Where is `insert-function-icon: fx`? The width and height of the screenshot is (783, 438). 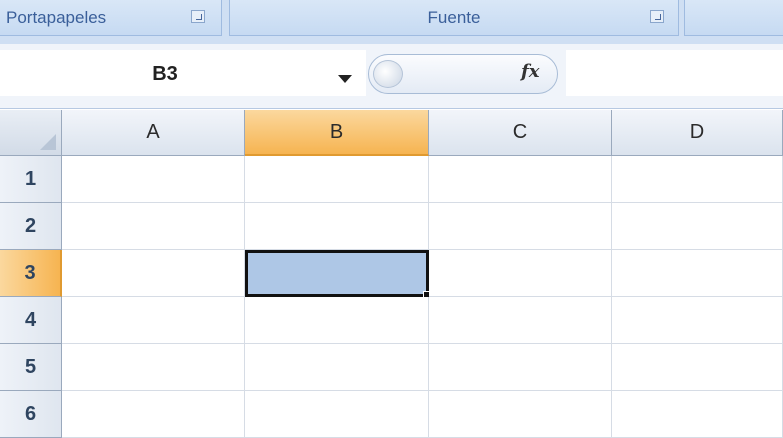 insert-function-icon: fx is located at coordinates (530, 71).